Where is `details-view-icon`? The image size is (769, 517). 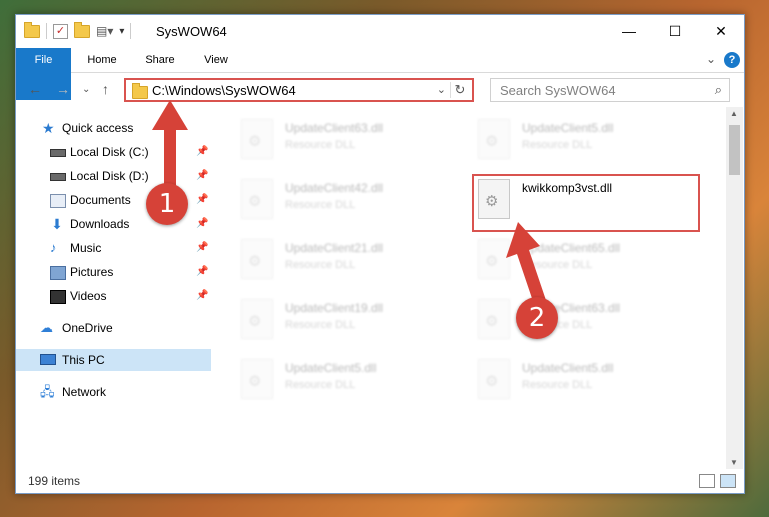 details-view-icon is located at coordinates (707, 481).